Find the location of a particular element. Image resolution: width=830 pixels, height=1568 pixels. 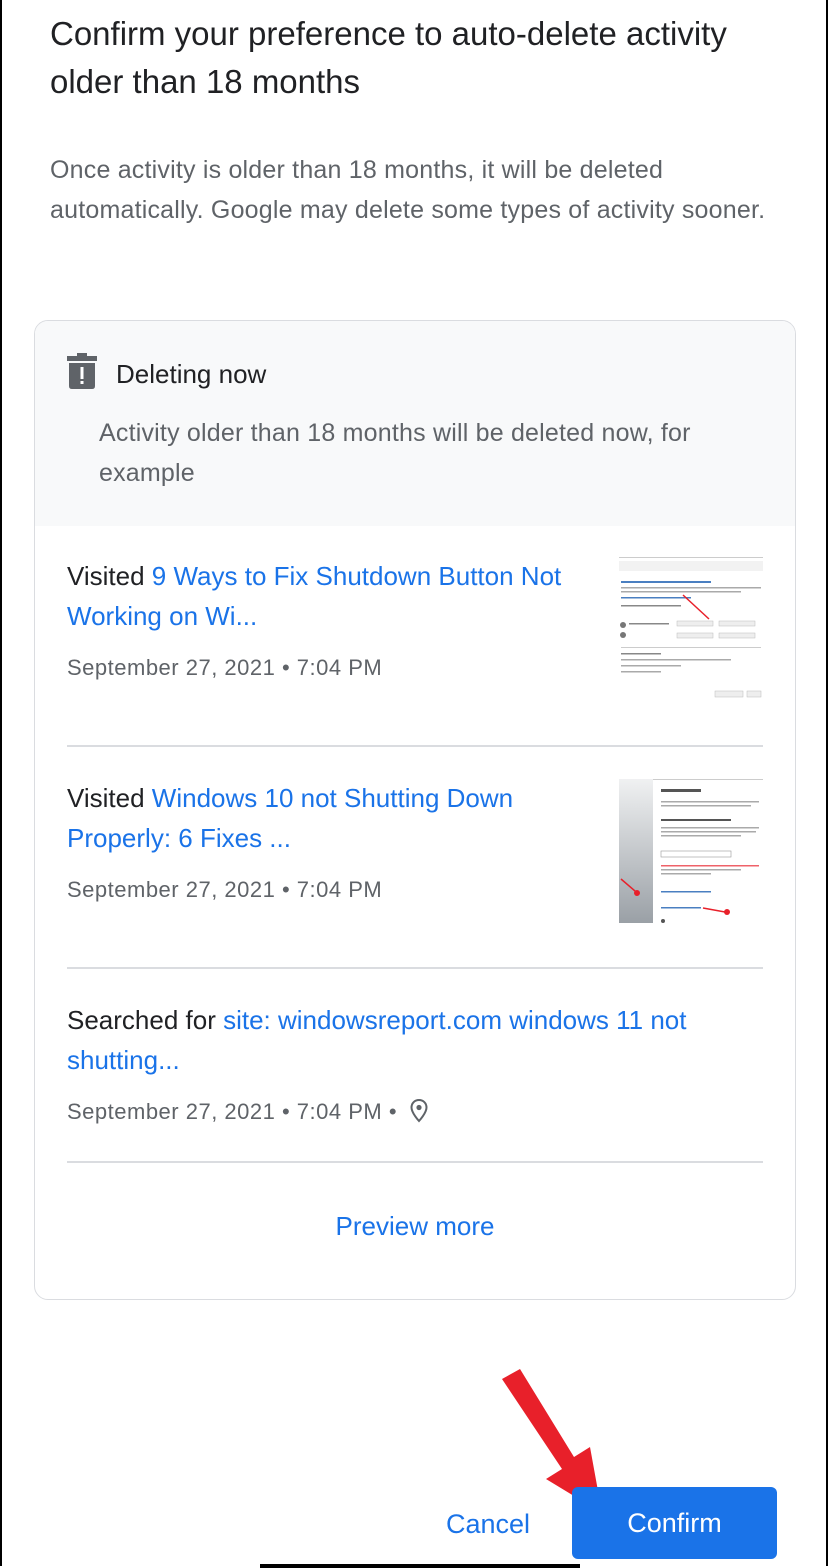

card-heading: Deleting now is located at coordinates (191, 374).